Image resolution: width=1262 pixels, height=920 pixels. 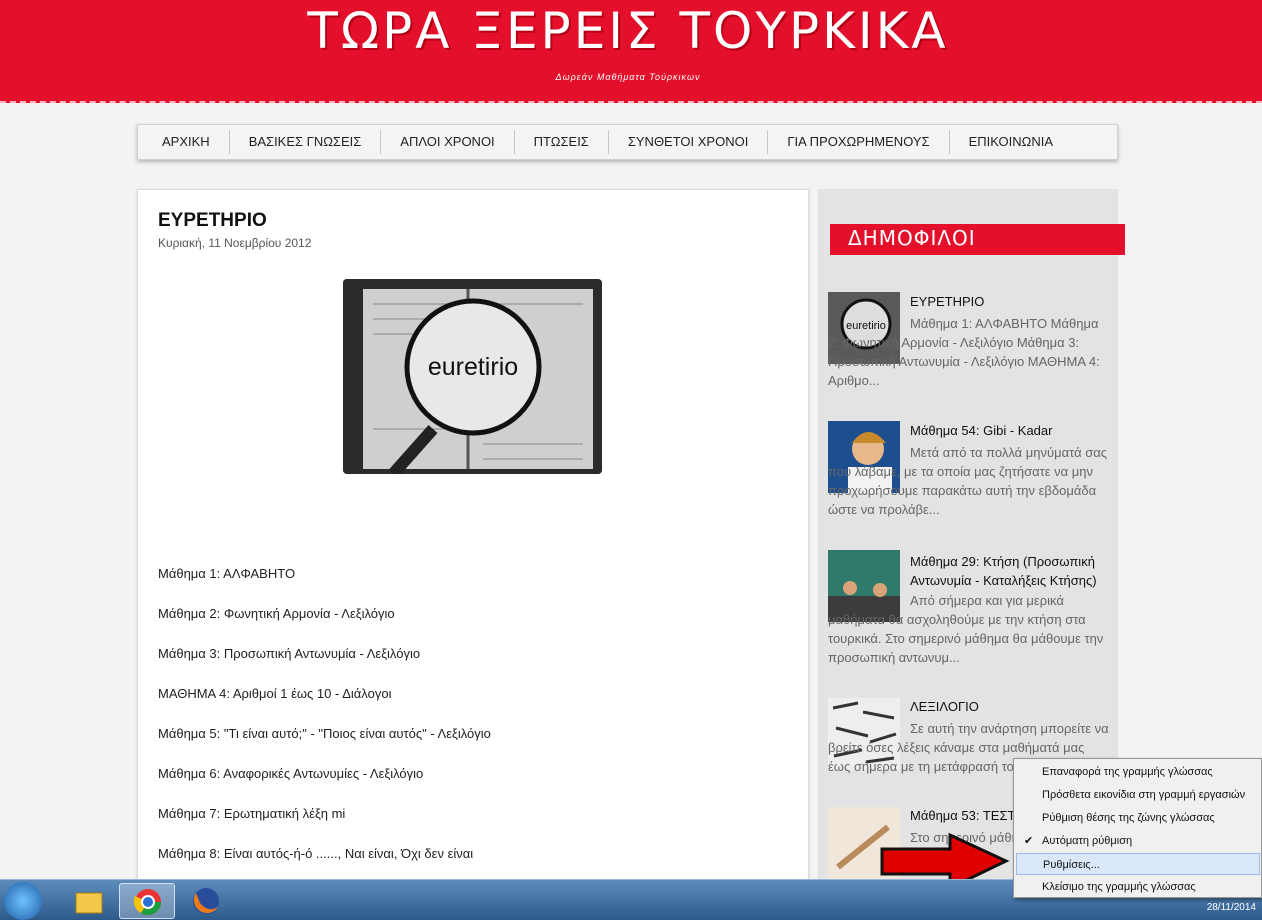 I want to click on nav-basics: ΒΑΣΙΚΕΣ ΓΝΩΣΕΙΣ, so click(x=306, y=142).